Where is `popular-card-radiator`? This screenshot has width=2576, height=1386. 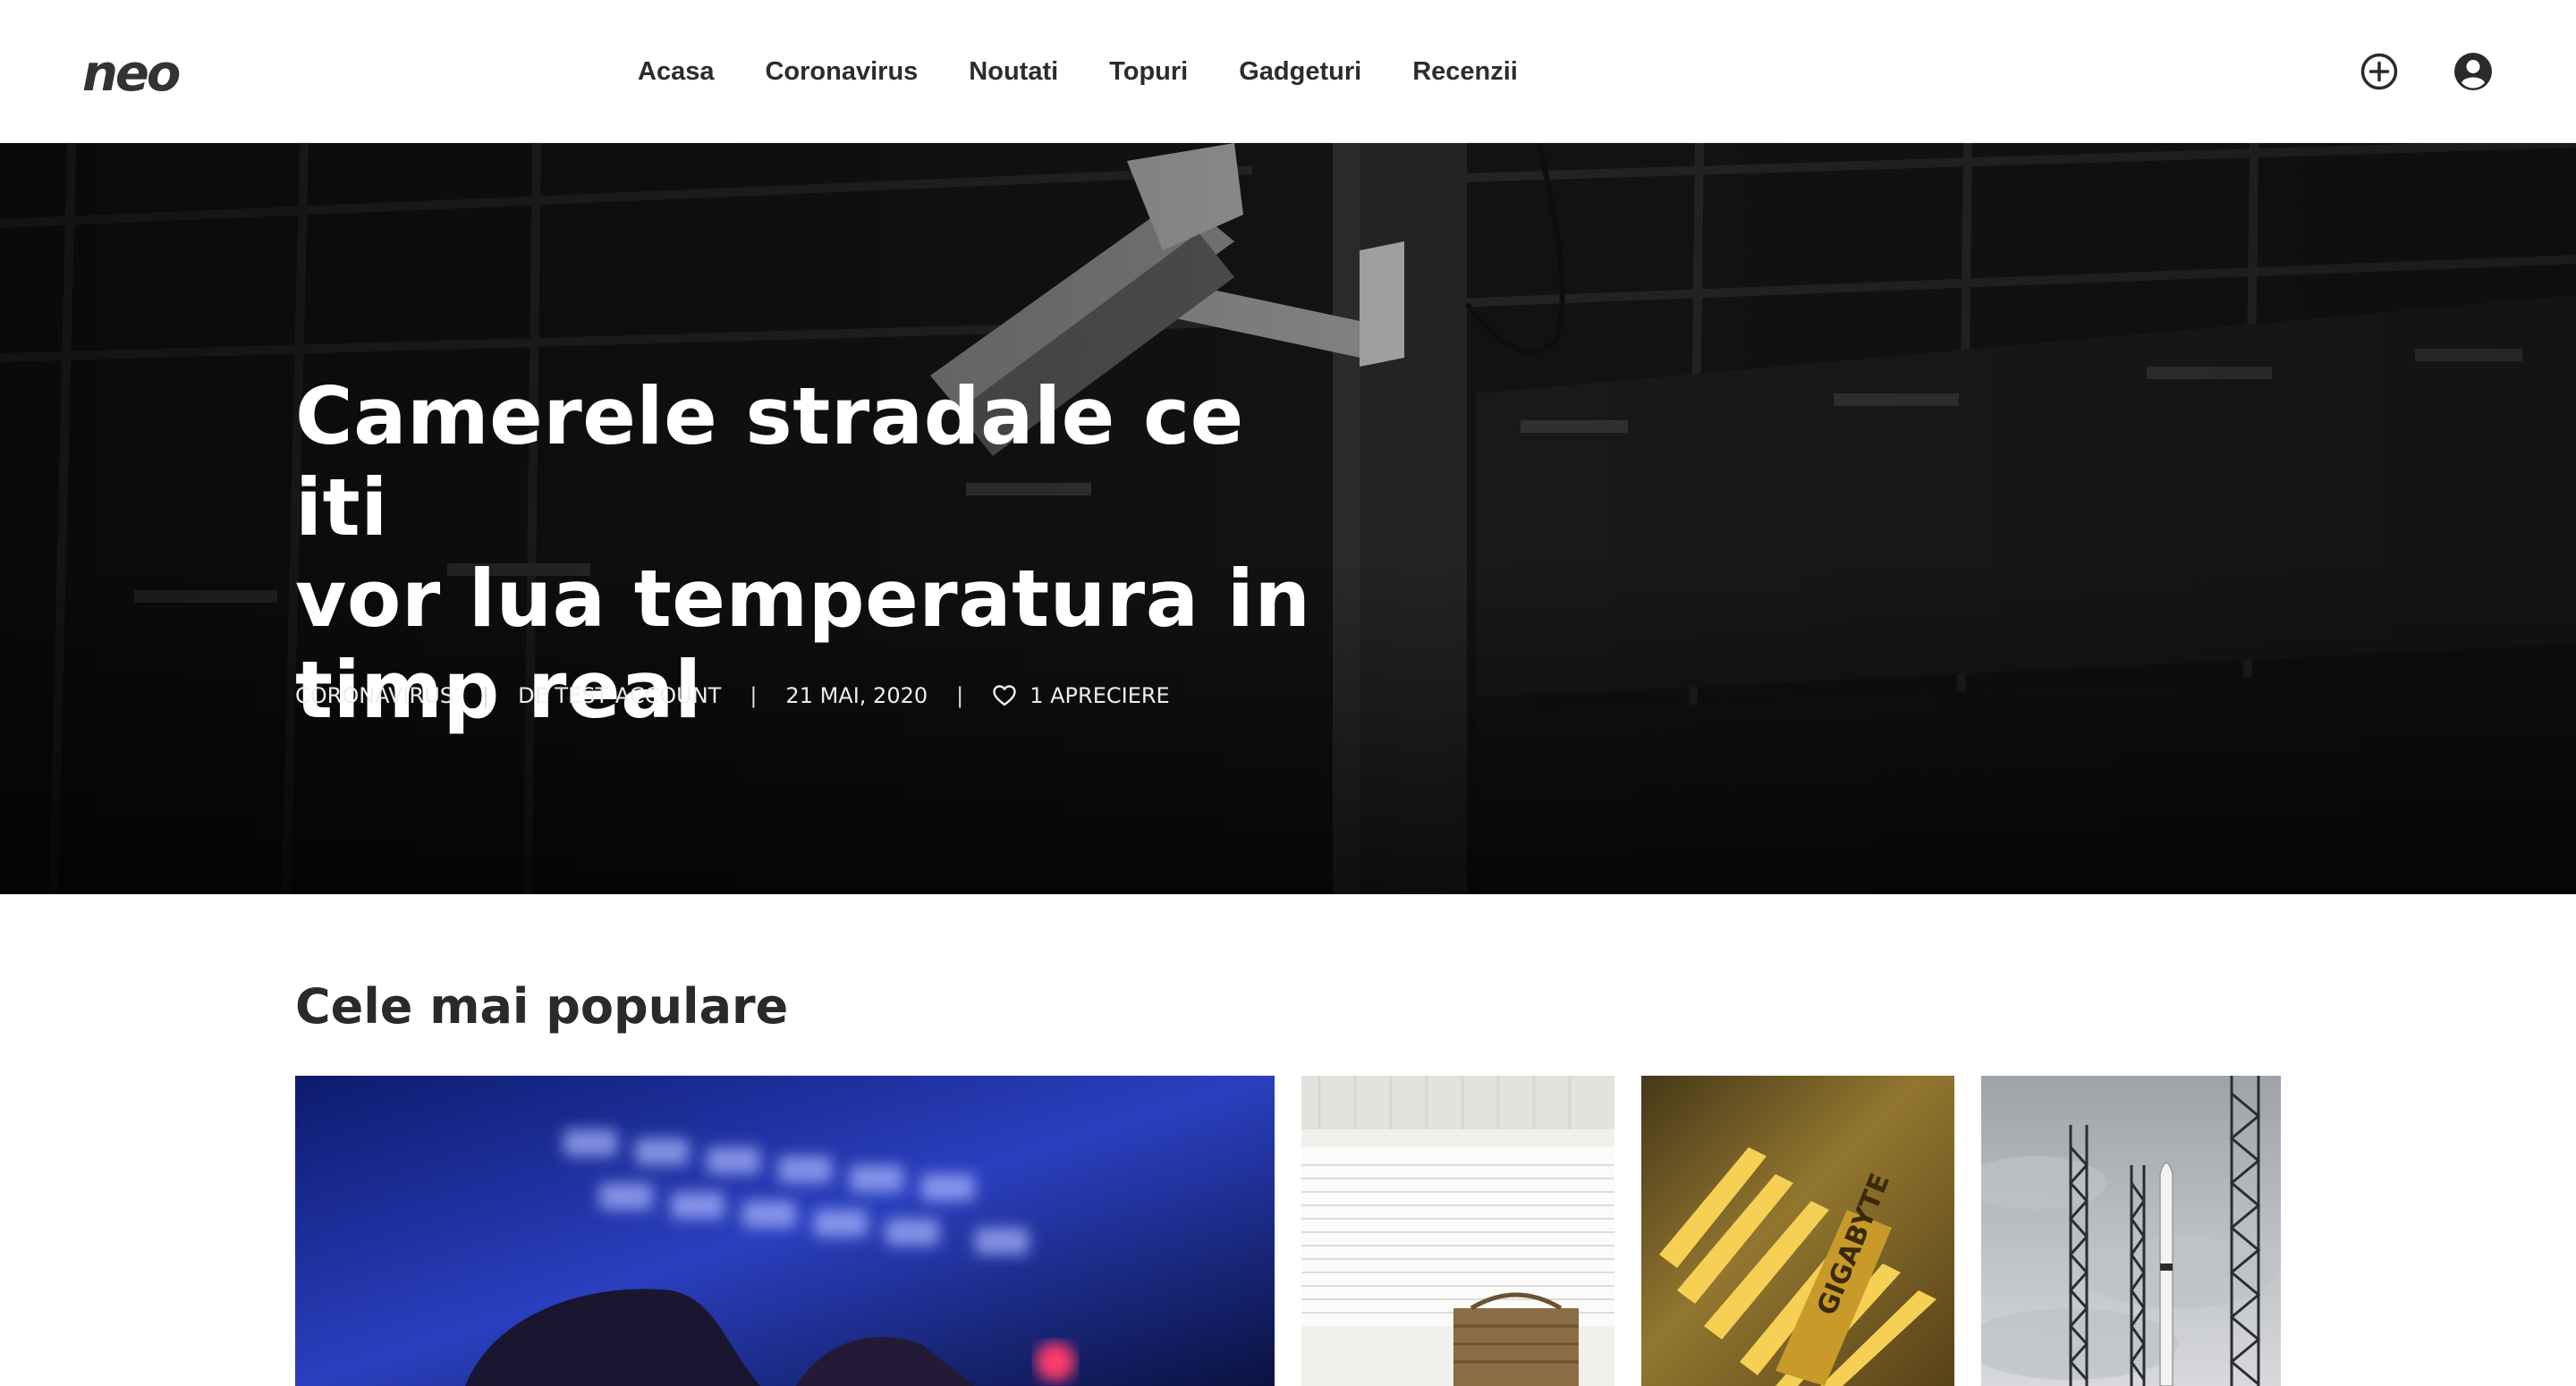
popular-card-radiator is located at coordinates (1457, 1231).